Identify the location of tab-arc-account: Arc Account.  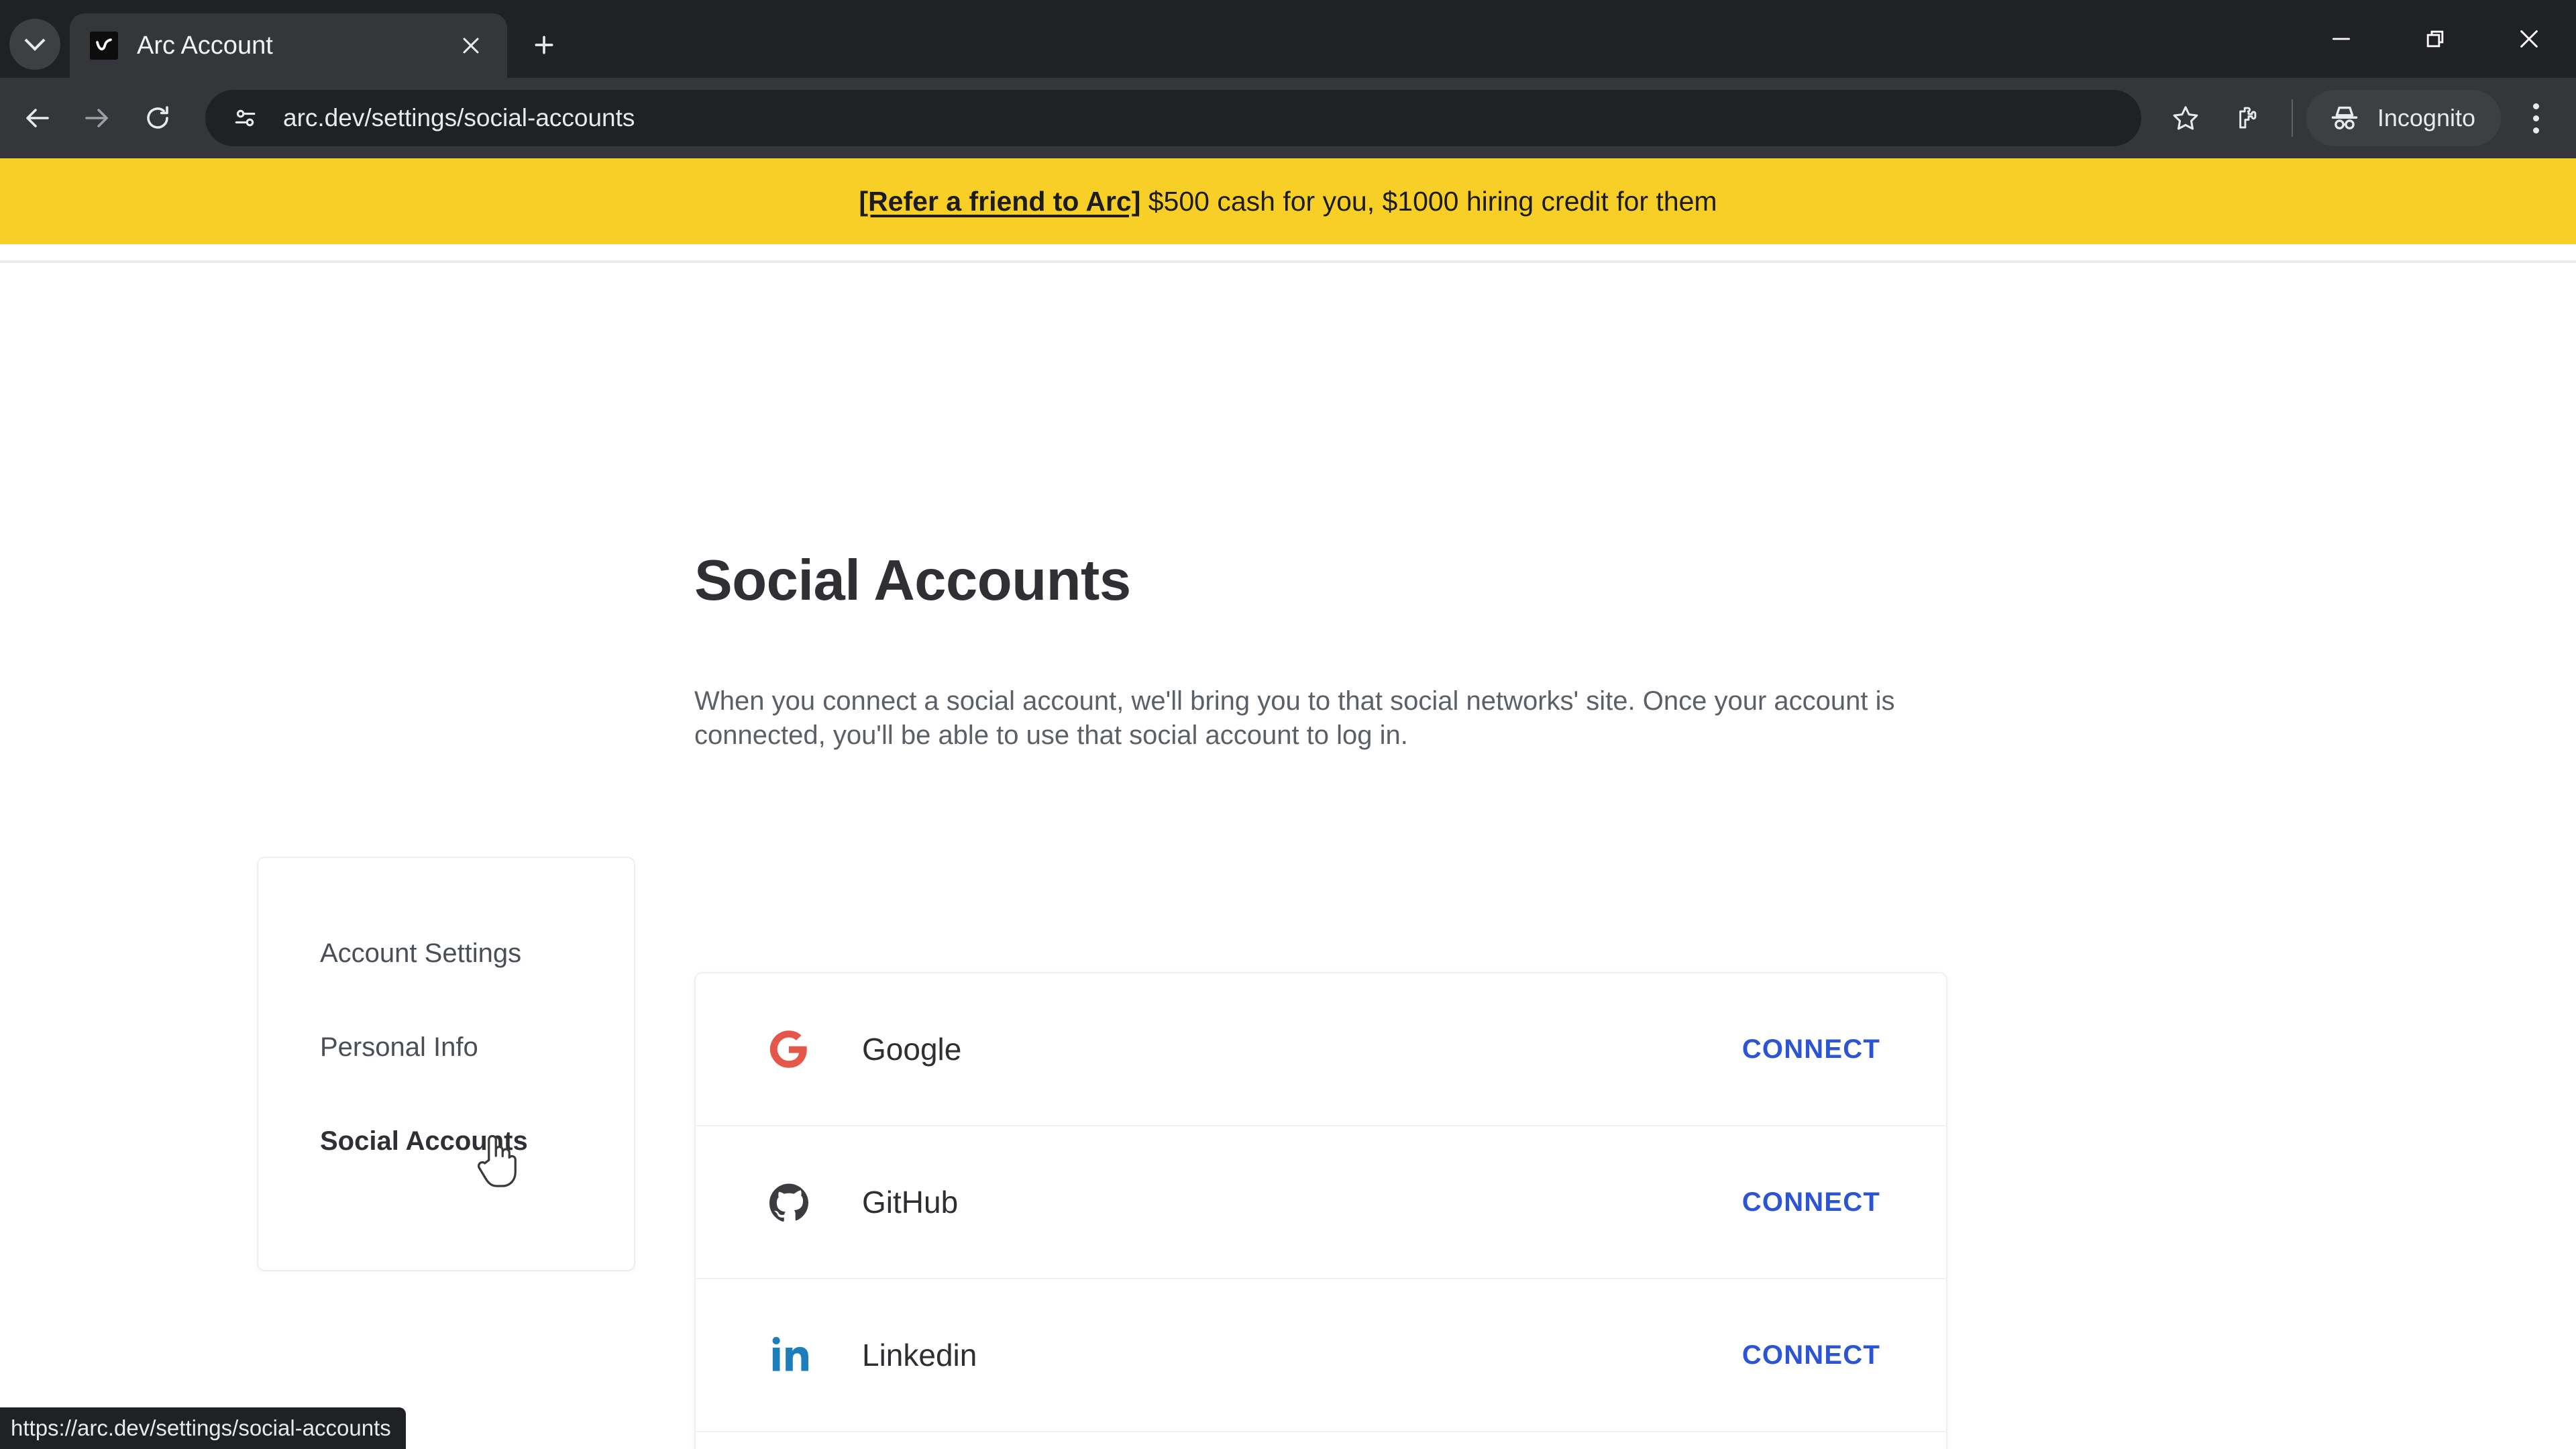
(288, 45).